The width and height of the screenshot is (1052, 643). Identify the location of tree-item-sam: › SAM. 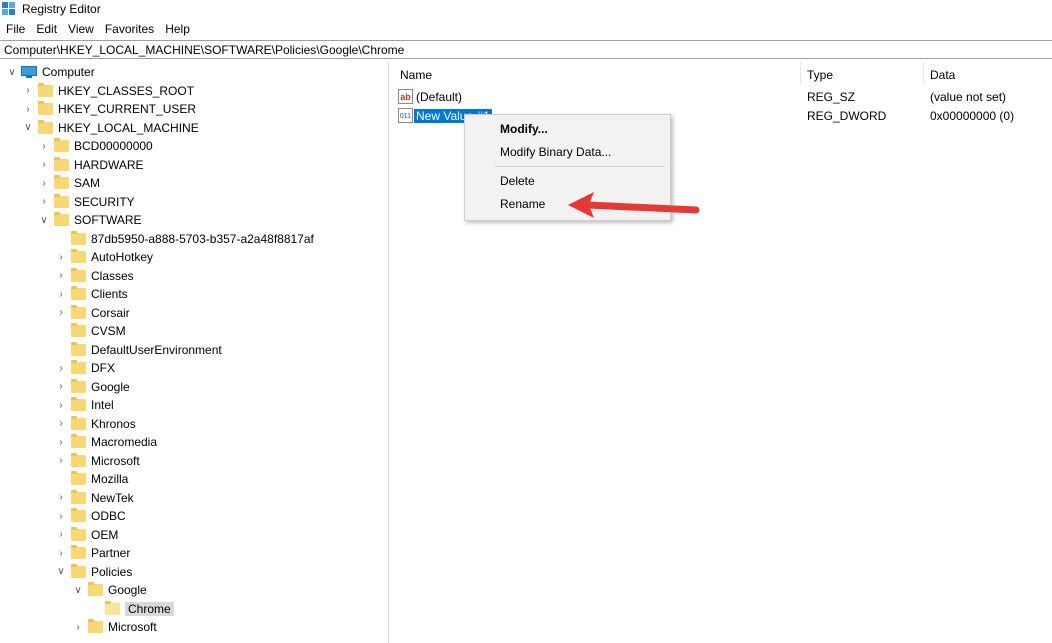
(69, 183).